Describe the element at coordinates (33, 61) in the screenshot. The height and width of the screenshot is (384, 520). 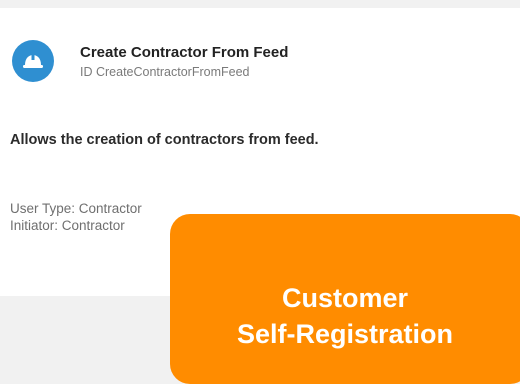
I see `hard-hat-icon` at that location.